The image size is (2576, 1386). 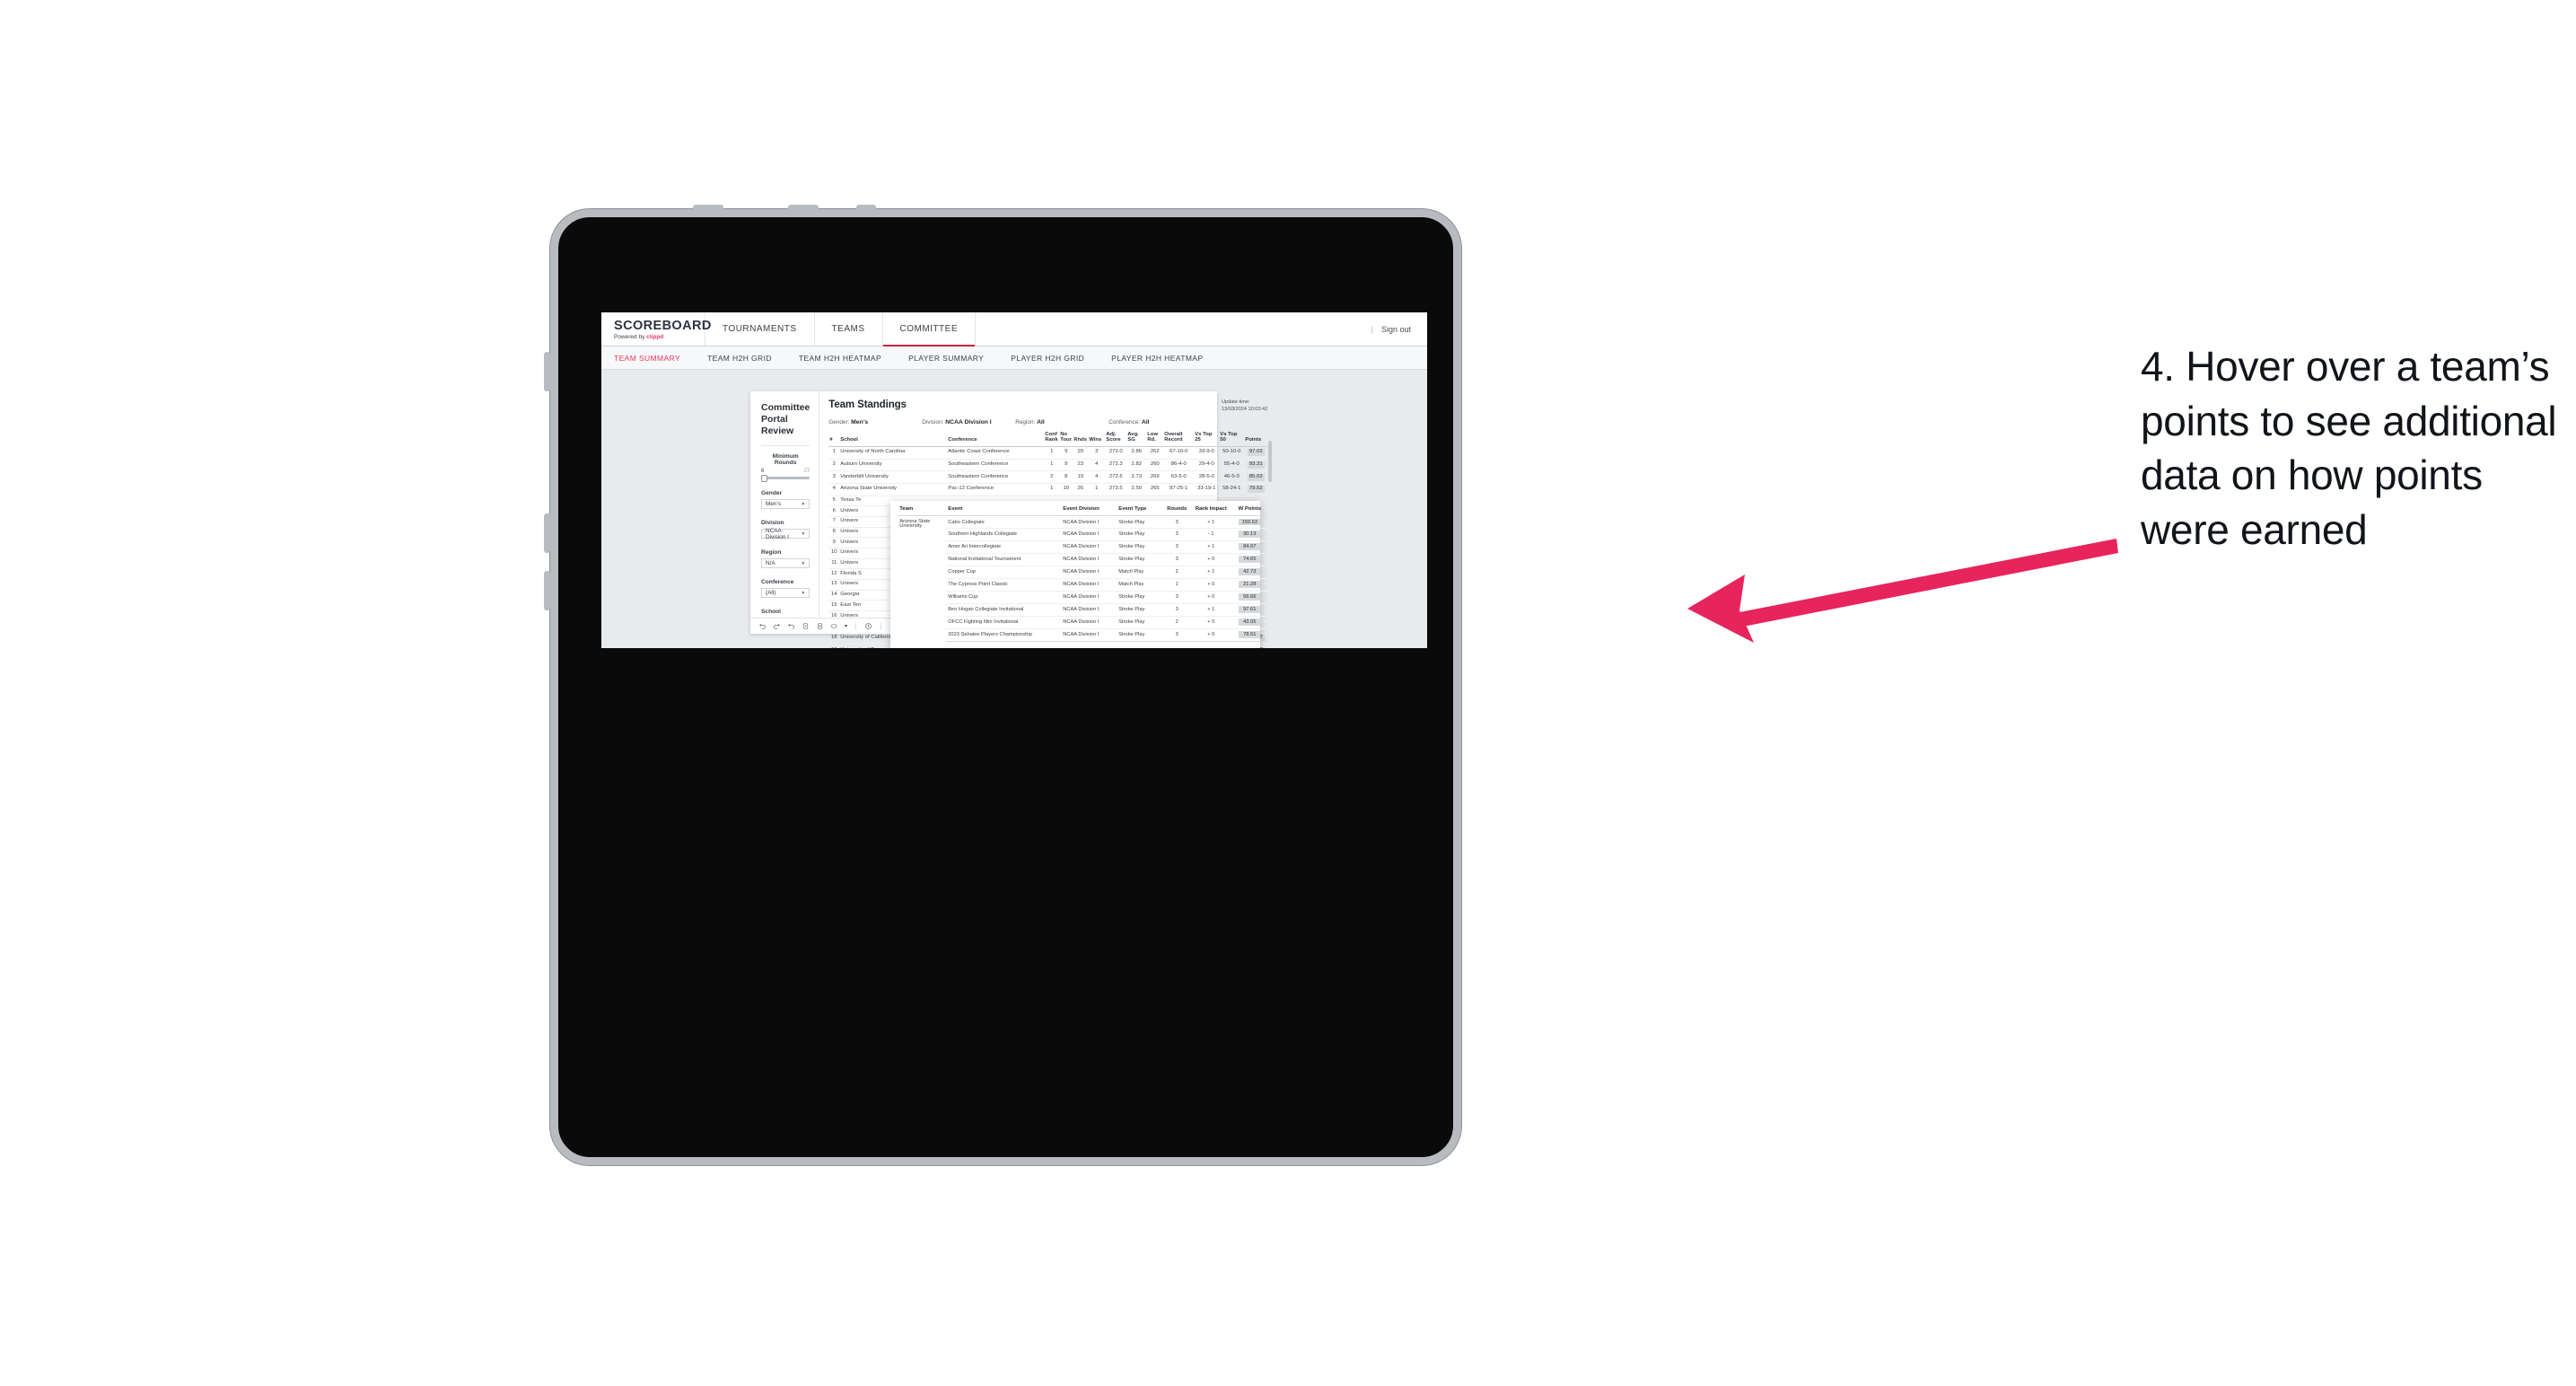 I want to click on tab-player-summary: PLAYER SUMMARY, so click(x=946, y=358).